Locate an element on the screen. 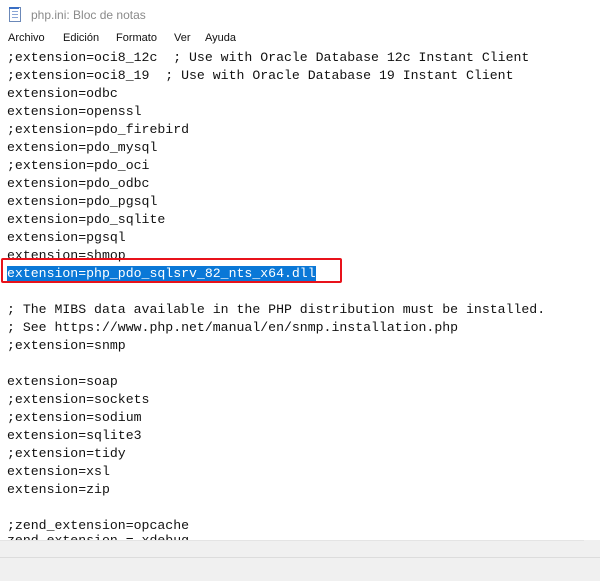  title-bar: php.ini: Bloc de notas is located at coordinates (300, 15).